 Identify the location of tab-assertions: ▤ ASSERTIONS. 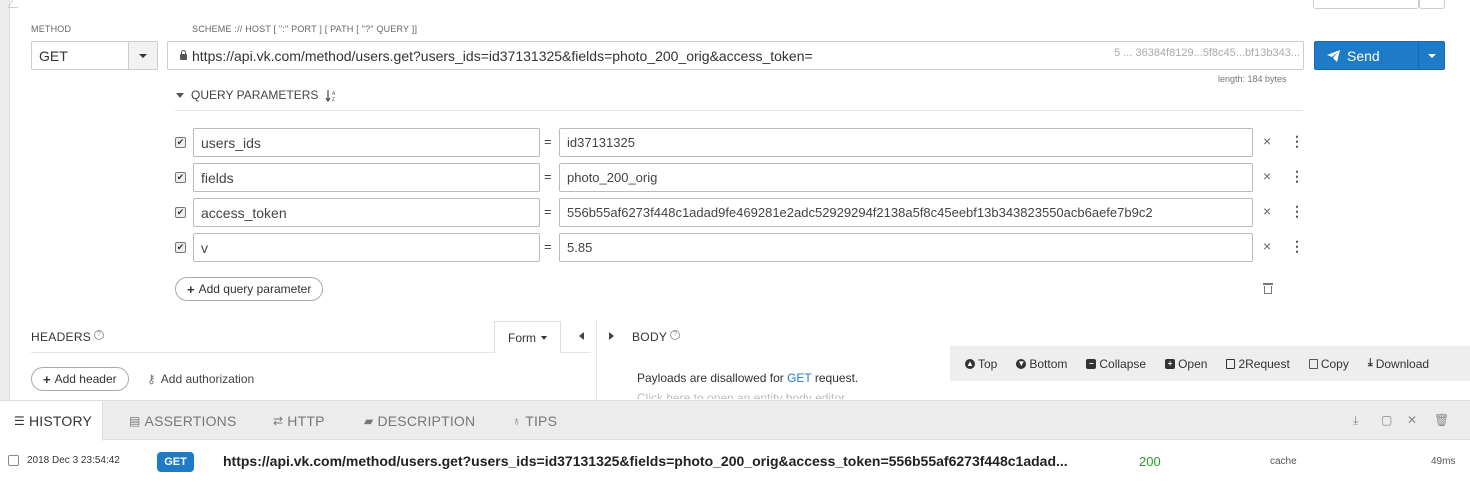
(183, 420).